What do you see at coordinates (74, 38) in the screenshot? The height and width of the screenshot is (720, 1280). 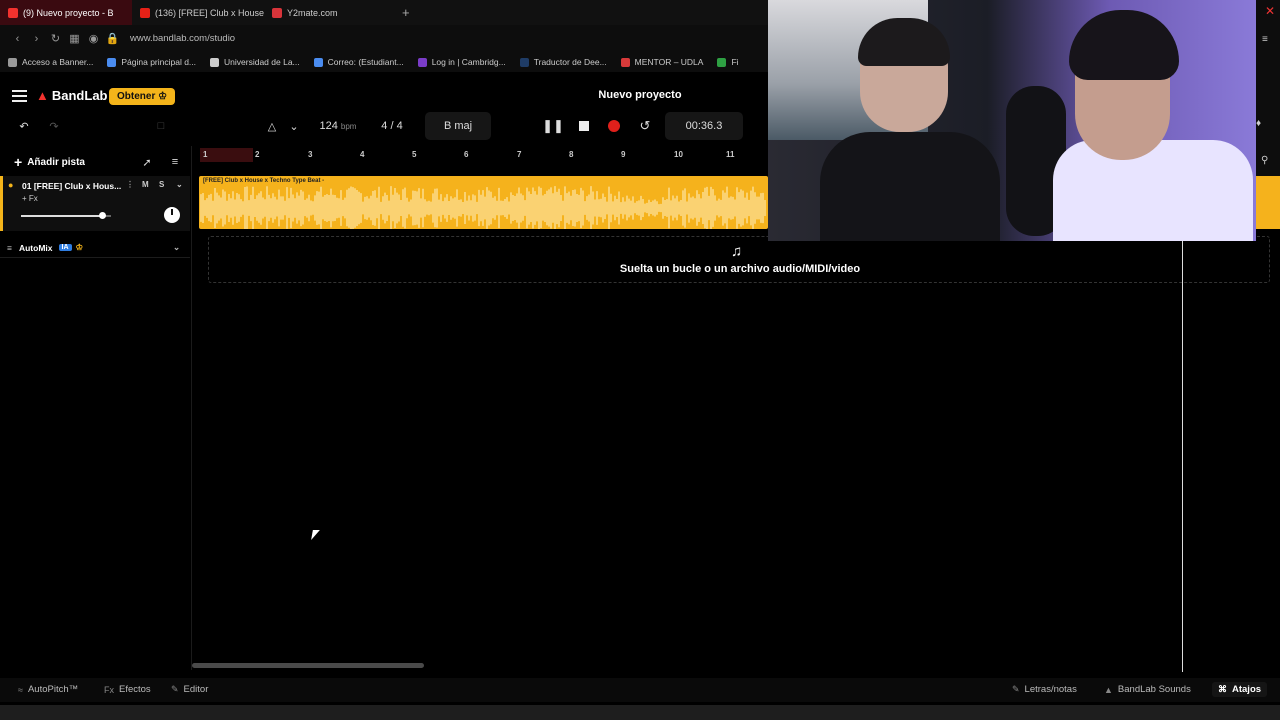 I see `page-icon: ▦` at bounding box center [74, 38].